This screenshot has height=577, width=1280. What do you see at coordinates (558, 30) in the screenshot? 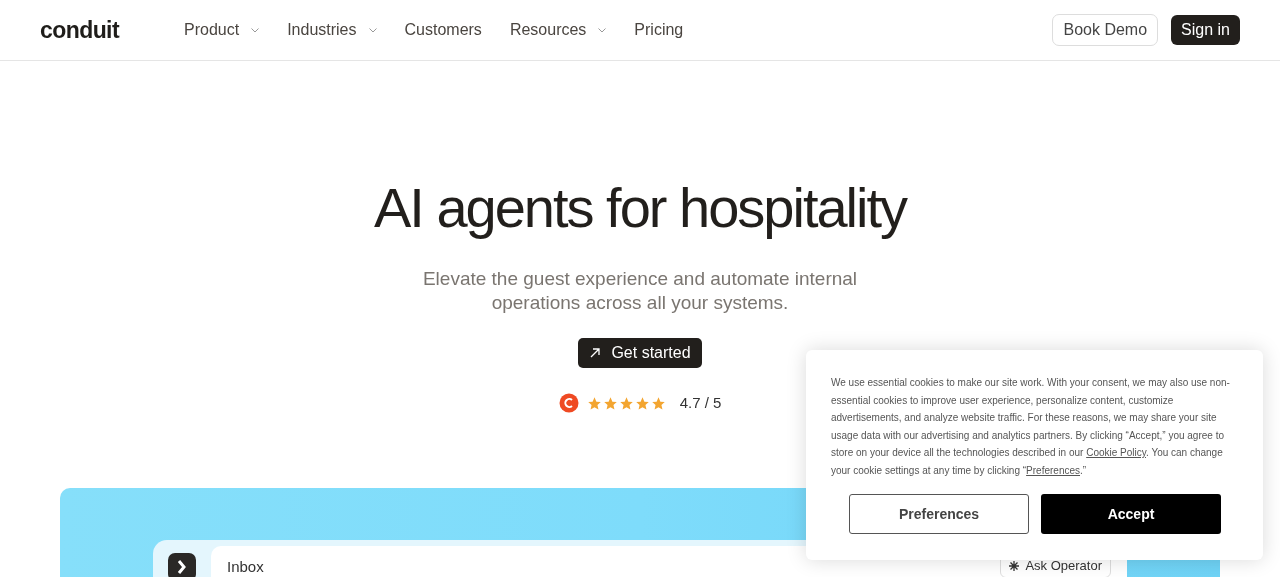
I see `nav-link: Resources` at bounding box center [558, 30].